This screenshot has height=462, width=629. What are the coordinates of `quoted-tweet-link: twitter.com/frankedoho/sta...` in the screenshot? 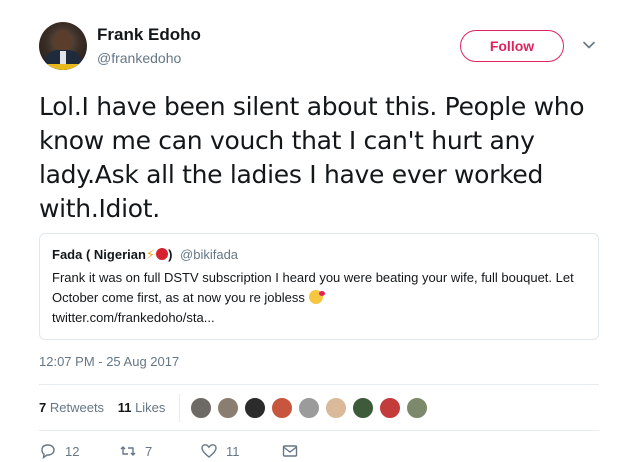 It's located at (133, 317).